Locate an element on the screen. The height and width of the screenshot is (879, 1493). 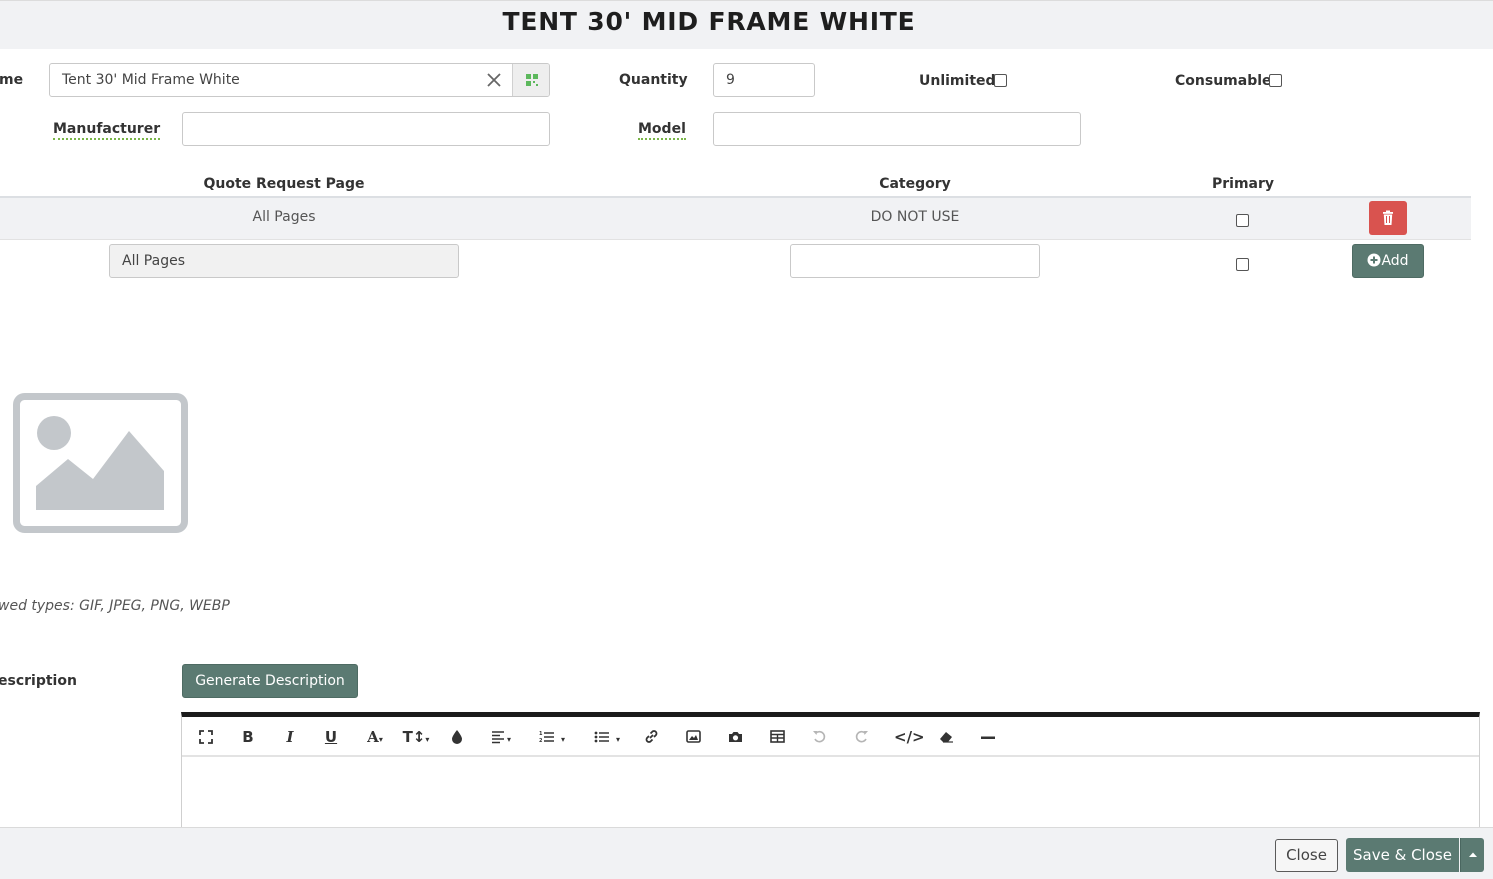
eraser-icon is located at coordinates (946, 737).